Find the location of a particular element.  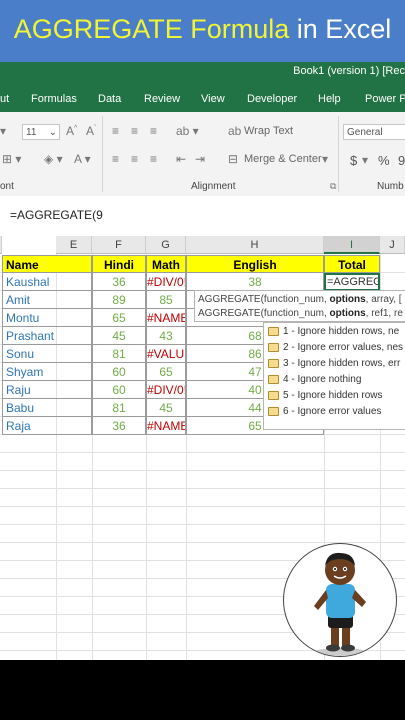

option-3: 3 - Ignore hidden rows, err is located at coordinates (334, 363).